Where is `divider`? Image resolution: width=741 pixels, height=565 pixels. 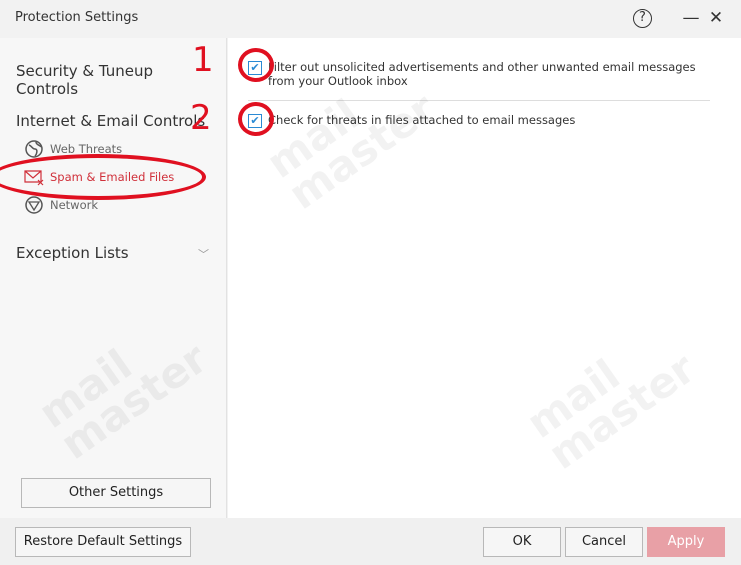
divider is located at coordinates (479, 100).